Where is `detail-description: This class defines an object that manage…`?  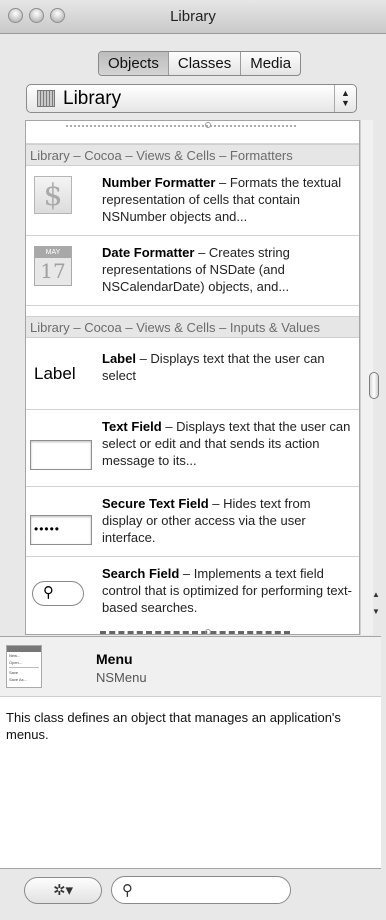 detail-description: This class defines an object that manage… is located at coordinates (173, 726).